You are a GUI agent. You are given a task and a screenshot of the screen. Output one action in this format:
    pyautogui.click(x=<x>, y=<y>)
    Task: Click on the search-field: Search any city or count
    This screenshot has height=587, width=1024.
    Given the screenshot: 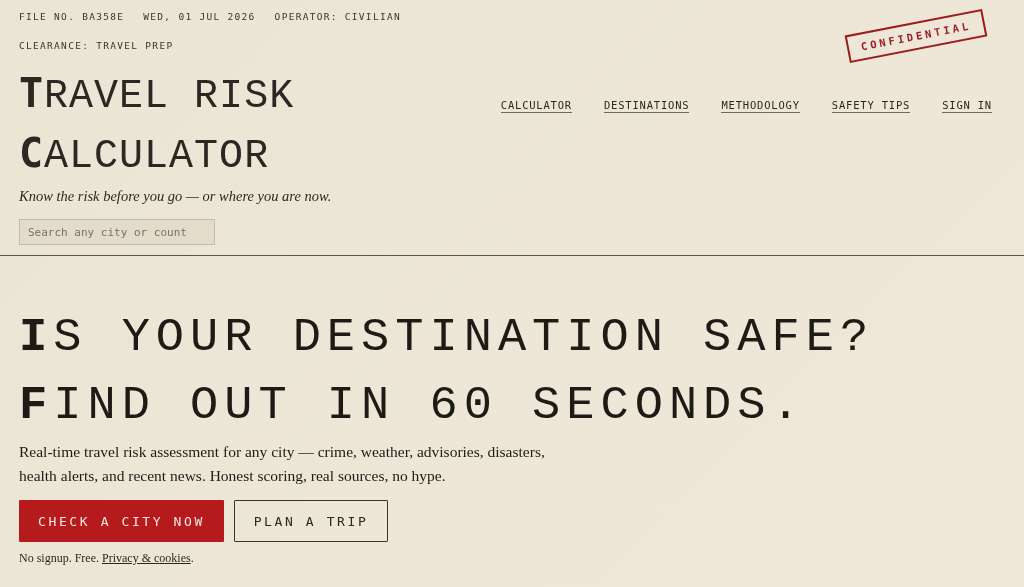 What is the action you would take?
    pyautogui.click(x=117, y=232)
    